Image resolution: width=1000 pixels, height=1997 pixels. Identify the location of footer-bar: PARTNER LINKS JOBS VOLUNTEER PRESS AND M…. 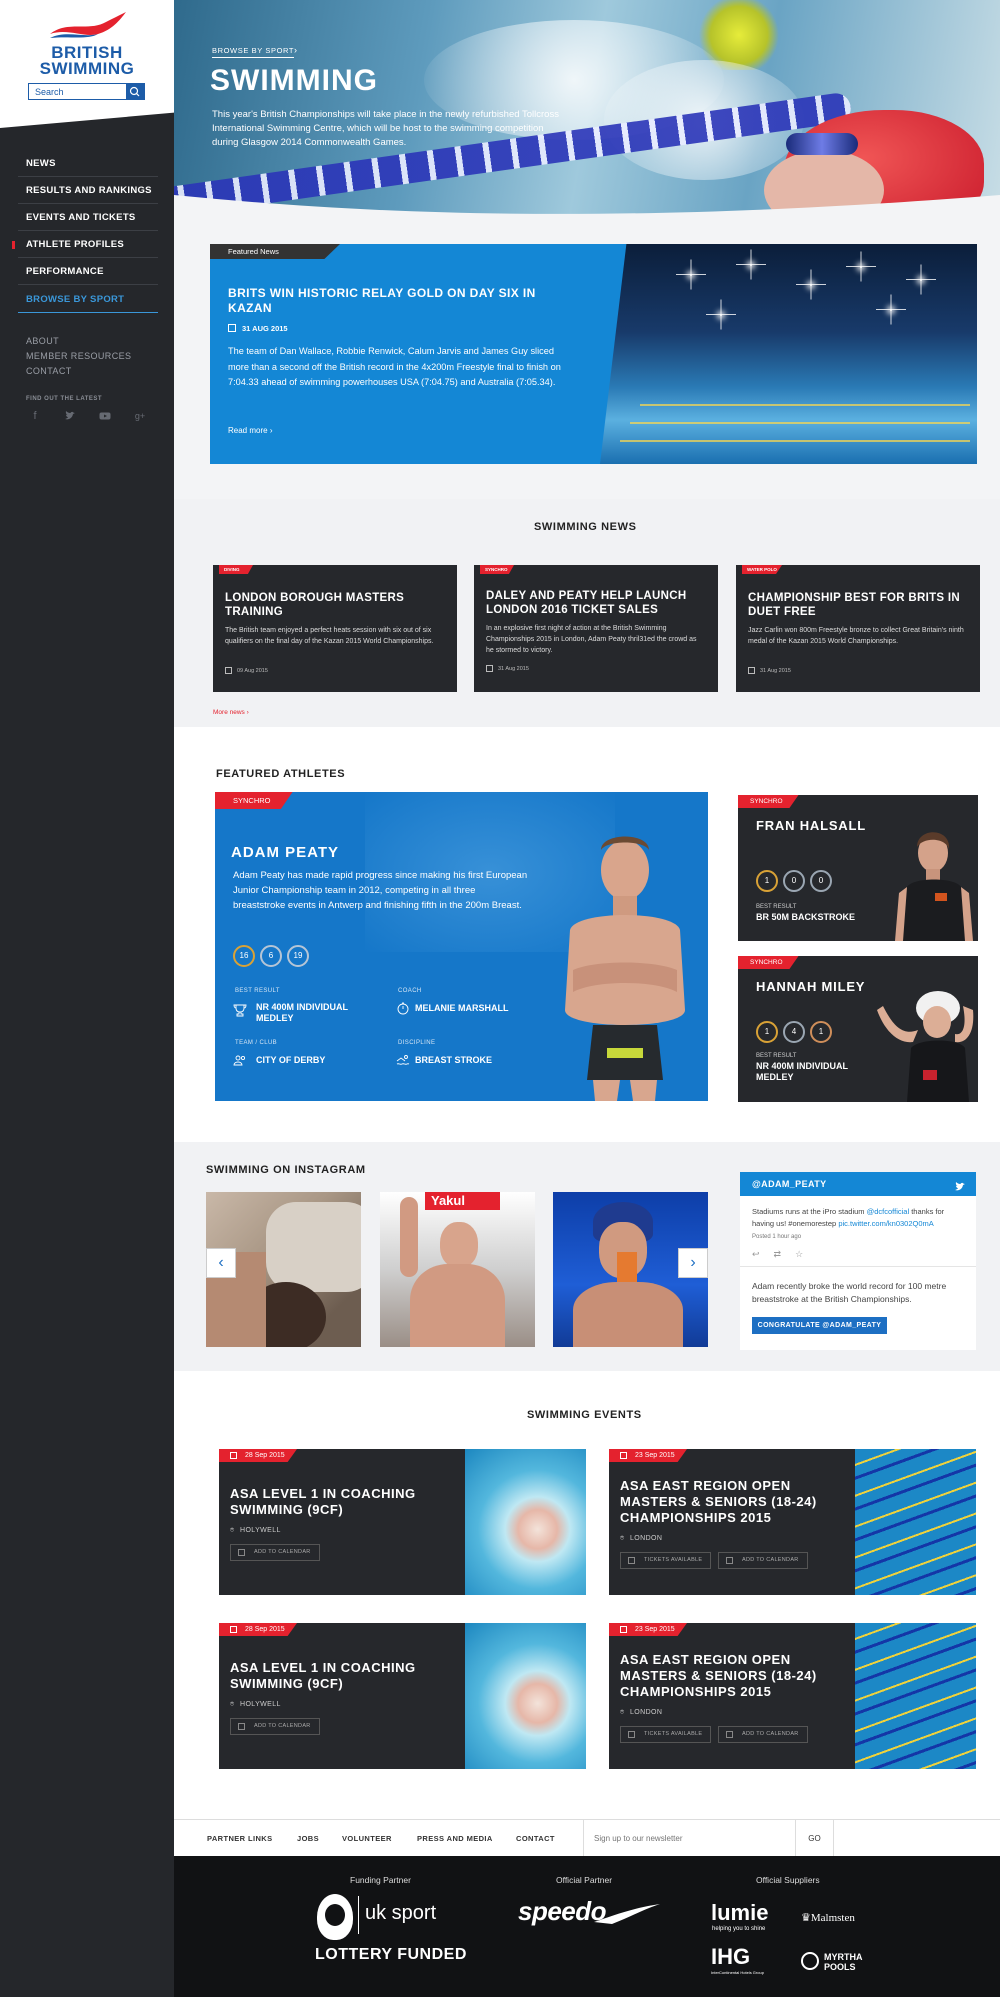
(587, 1838).